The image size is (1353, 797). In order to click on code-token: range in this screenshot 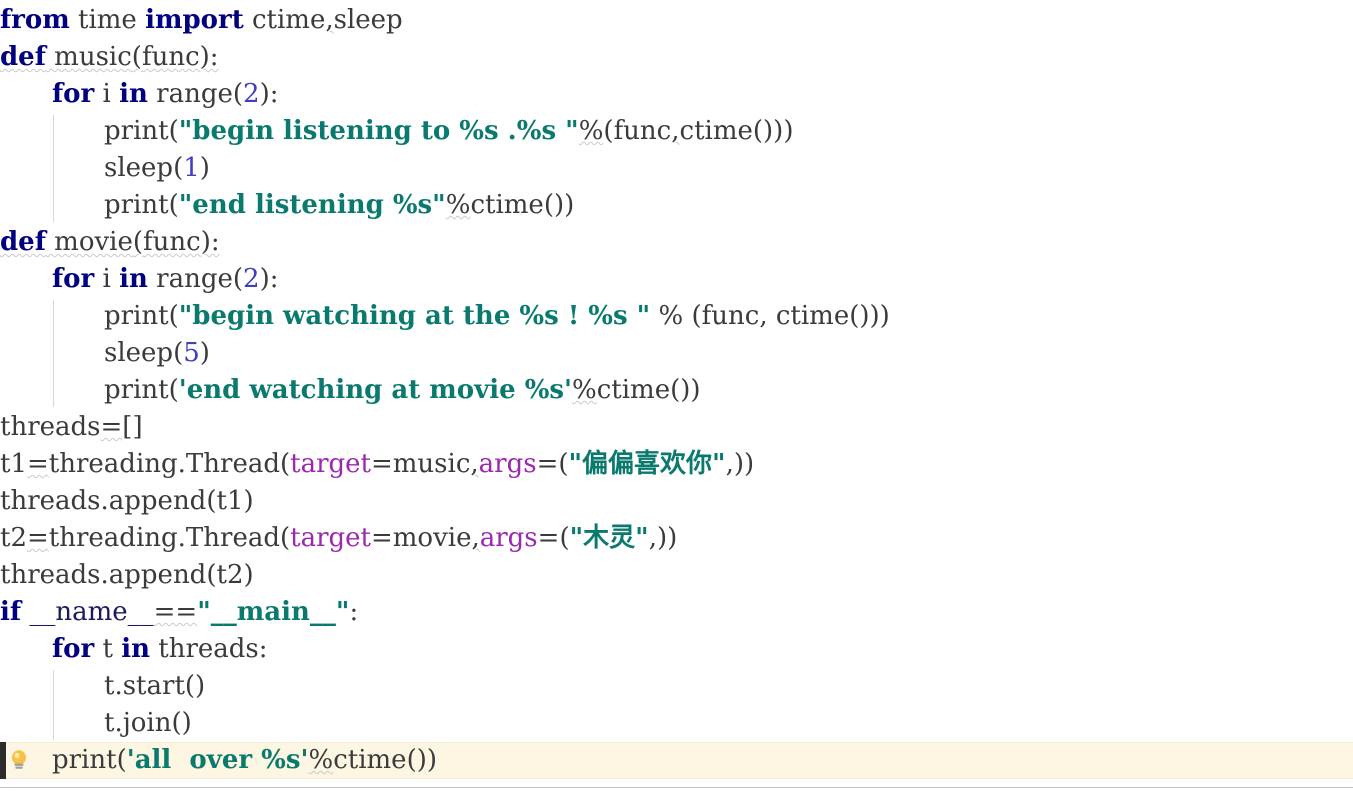, I will do `click(190, 94)`.